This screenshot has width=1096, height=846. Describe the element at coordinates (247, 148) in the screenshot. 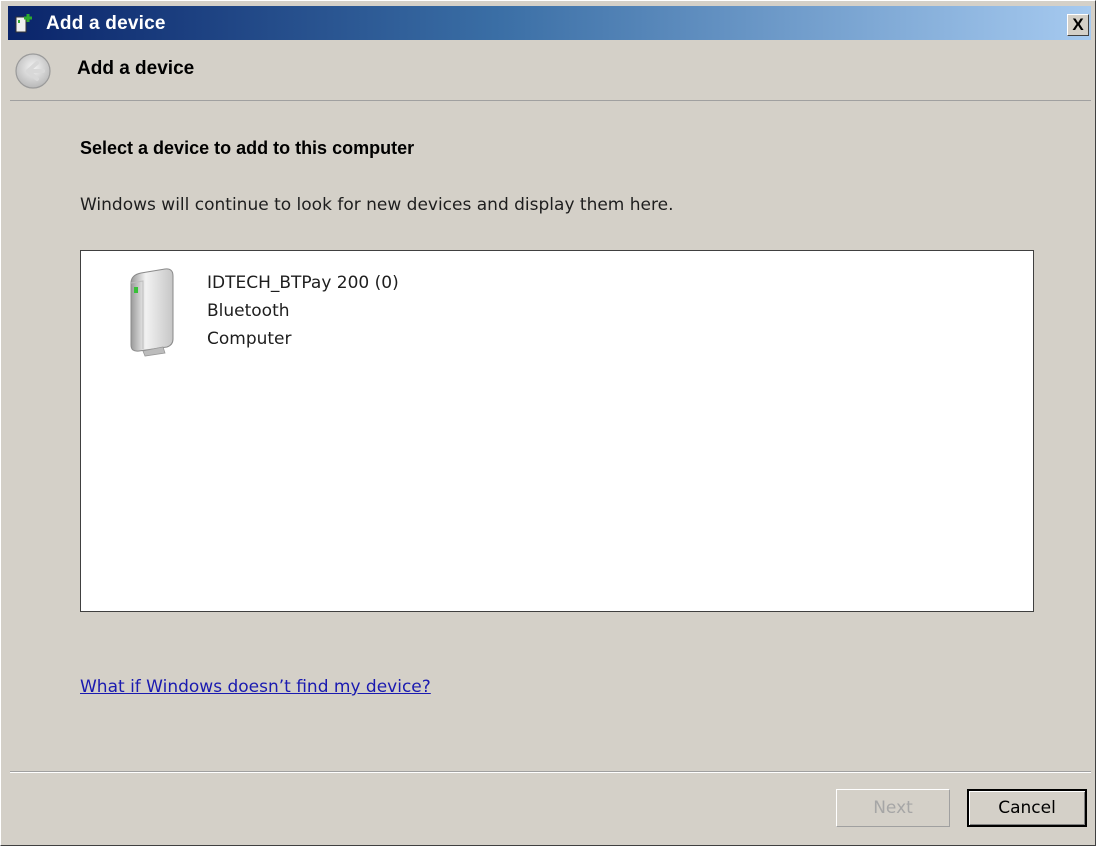

I see `page-heading: Select a device to add to this computer` at that location.